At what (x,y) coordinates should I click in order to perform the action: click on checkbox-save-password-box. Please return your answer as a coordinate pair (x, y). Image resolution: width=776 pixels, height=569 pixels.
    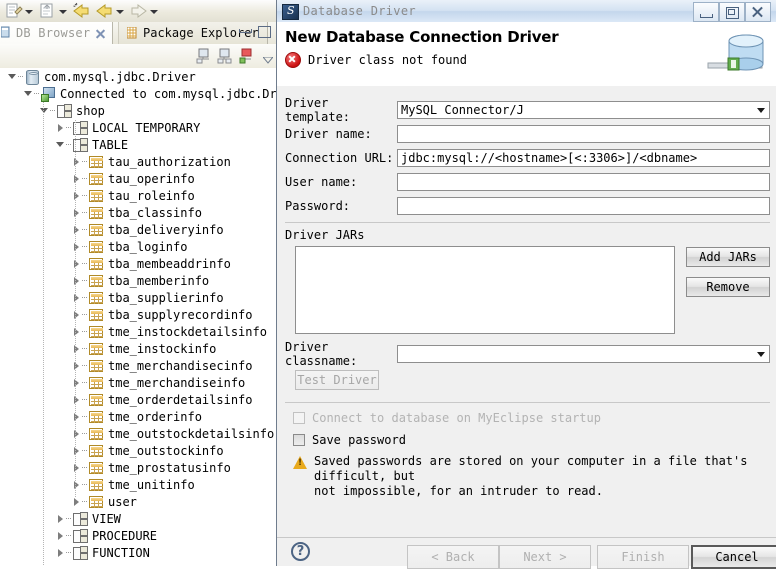
    Looking at the image, I should click on (299, 440).